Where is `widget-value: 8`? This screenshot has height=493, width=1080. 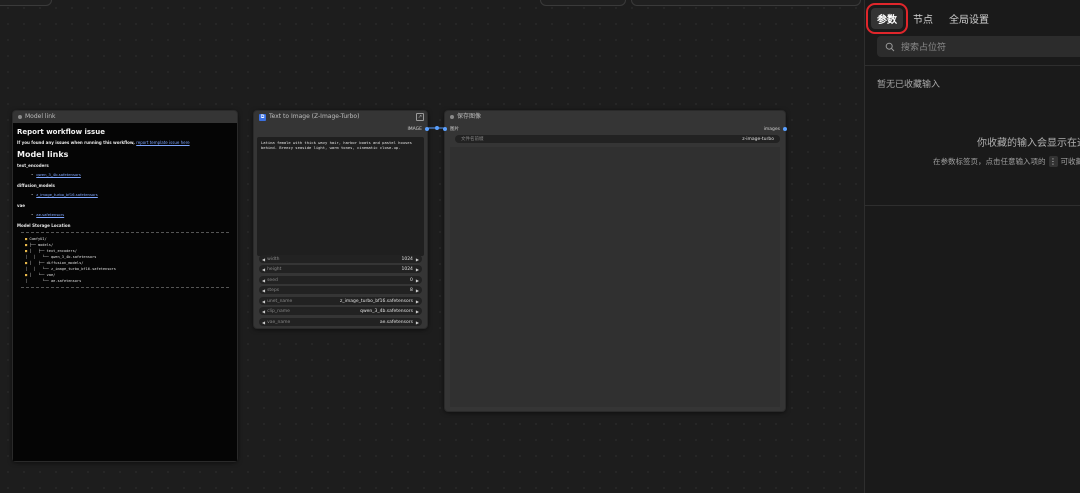
widget-value: 8 is located at coordinates (411, 290).